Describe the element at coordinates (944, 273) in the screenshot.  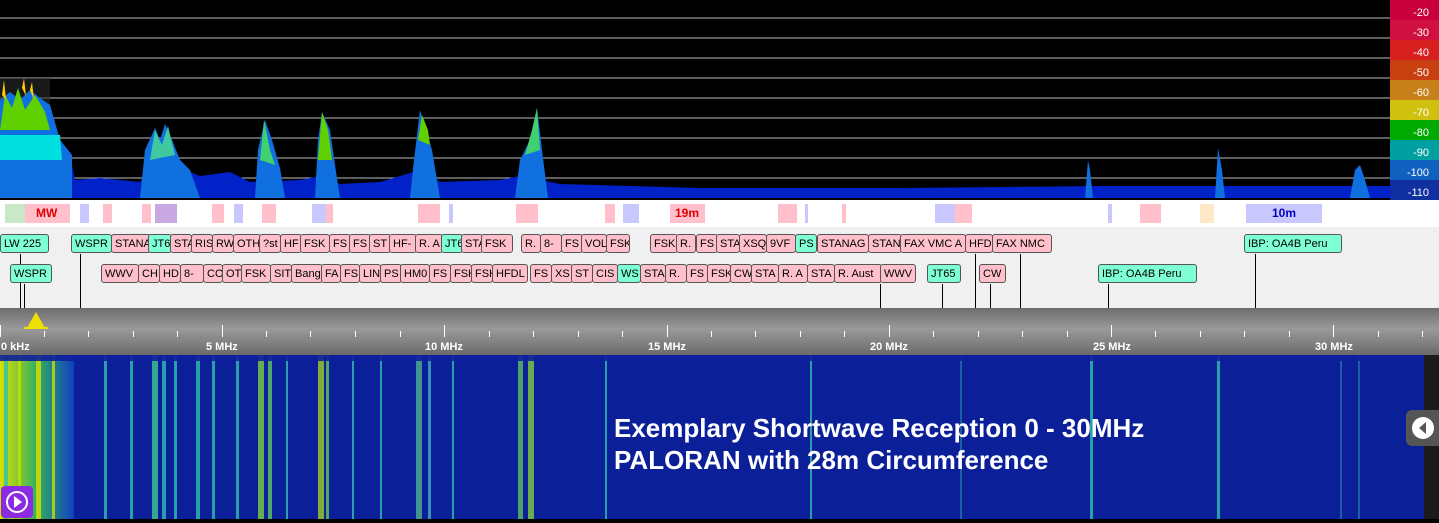
I see `station-label: JT65` at that location.